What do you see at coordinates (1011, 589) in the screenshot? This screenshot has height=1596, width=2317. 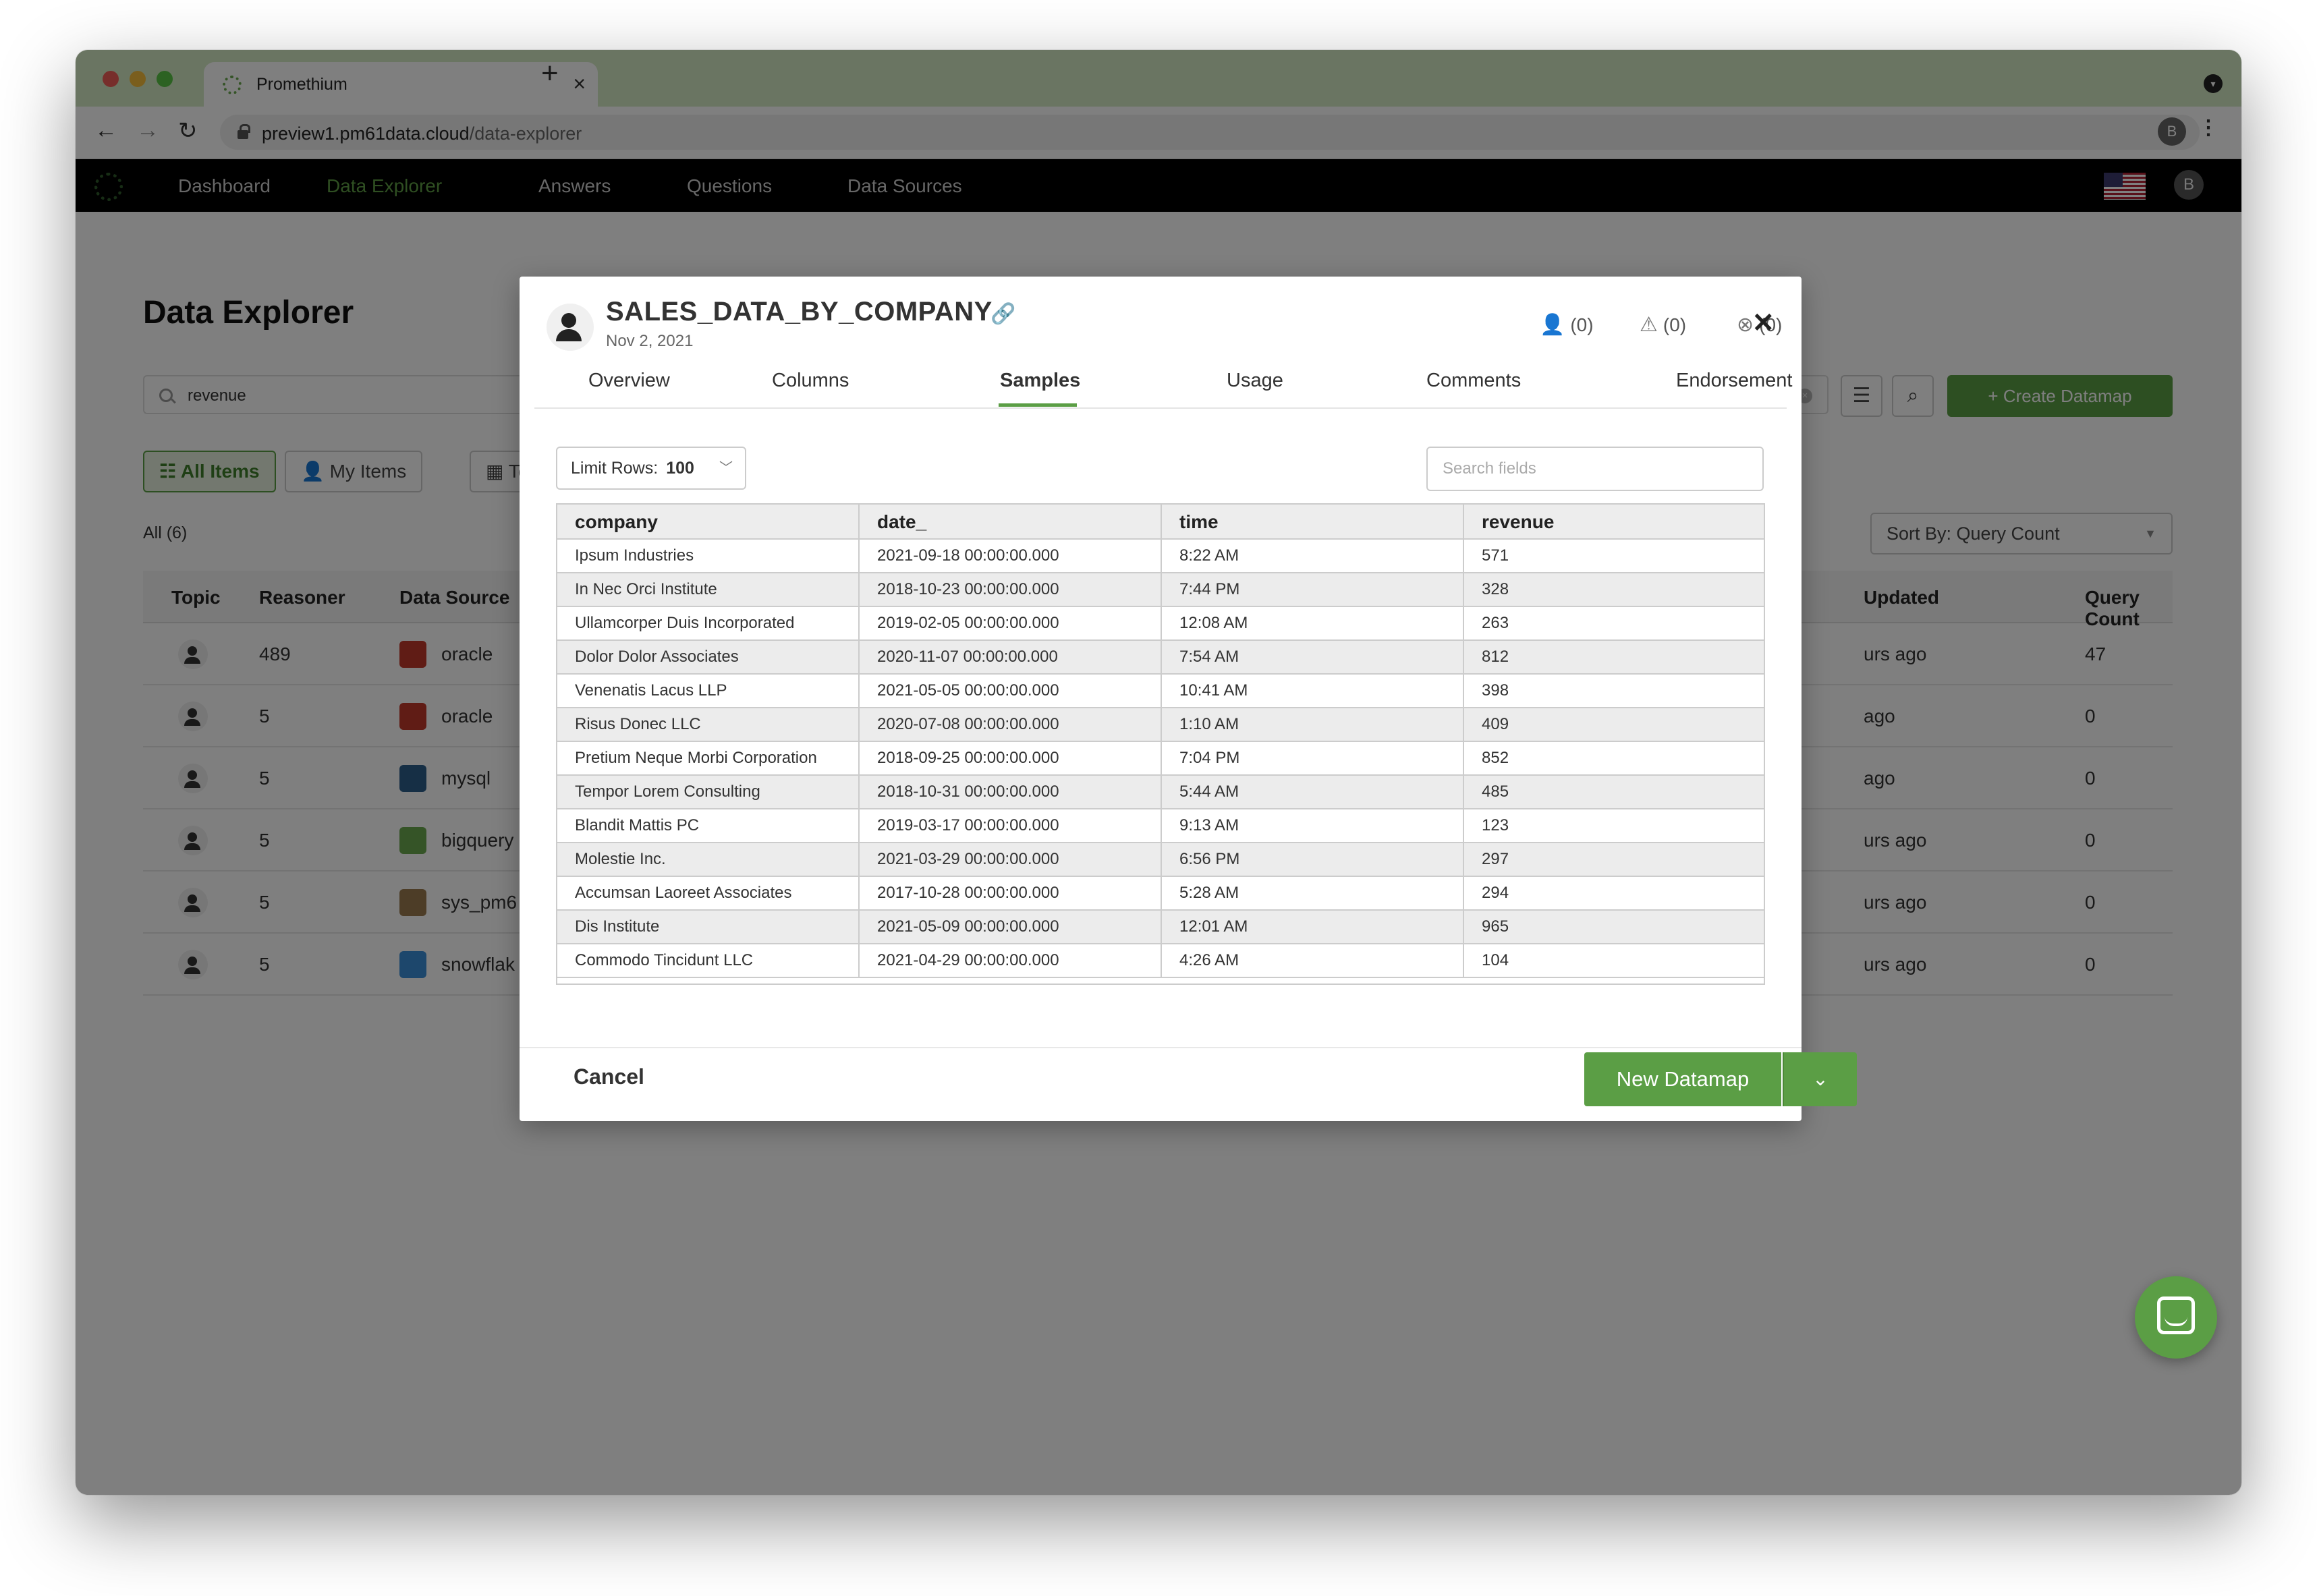 I see `cell-date: 2018-10-23 00:00:00.000` at bounding box center [1011, 589].